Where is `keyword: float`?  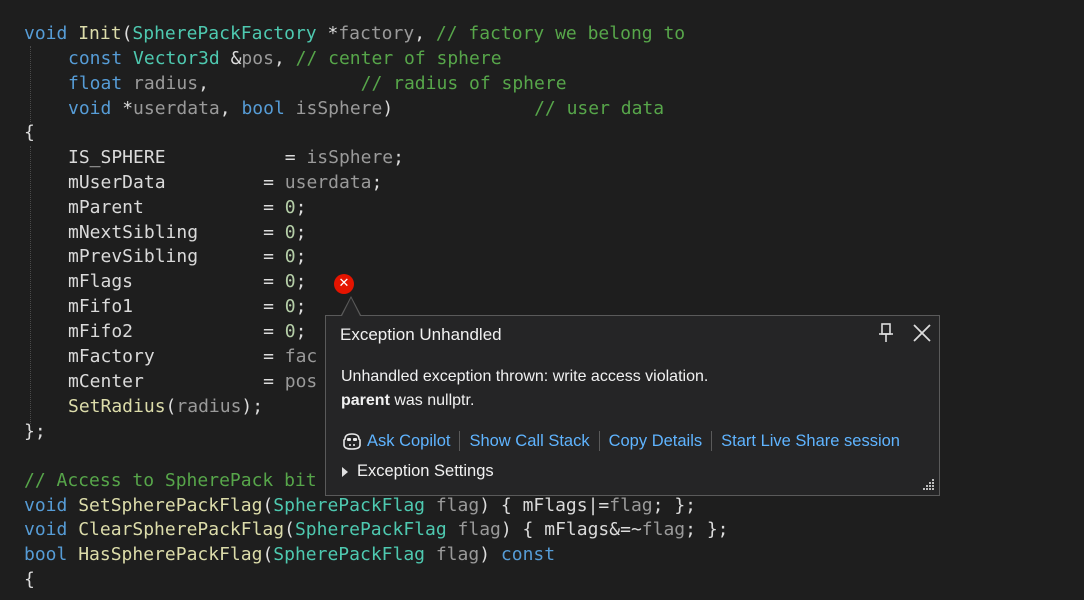 keyword: float is located at coordinates (95, 83).